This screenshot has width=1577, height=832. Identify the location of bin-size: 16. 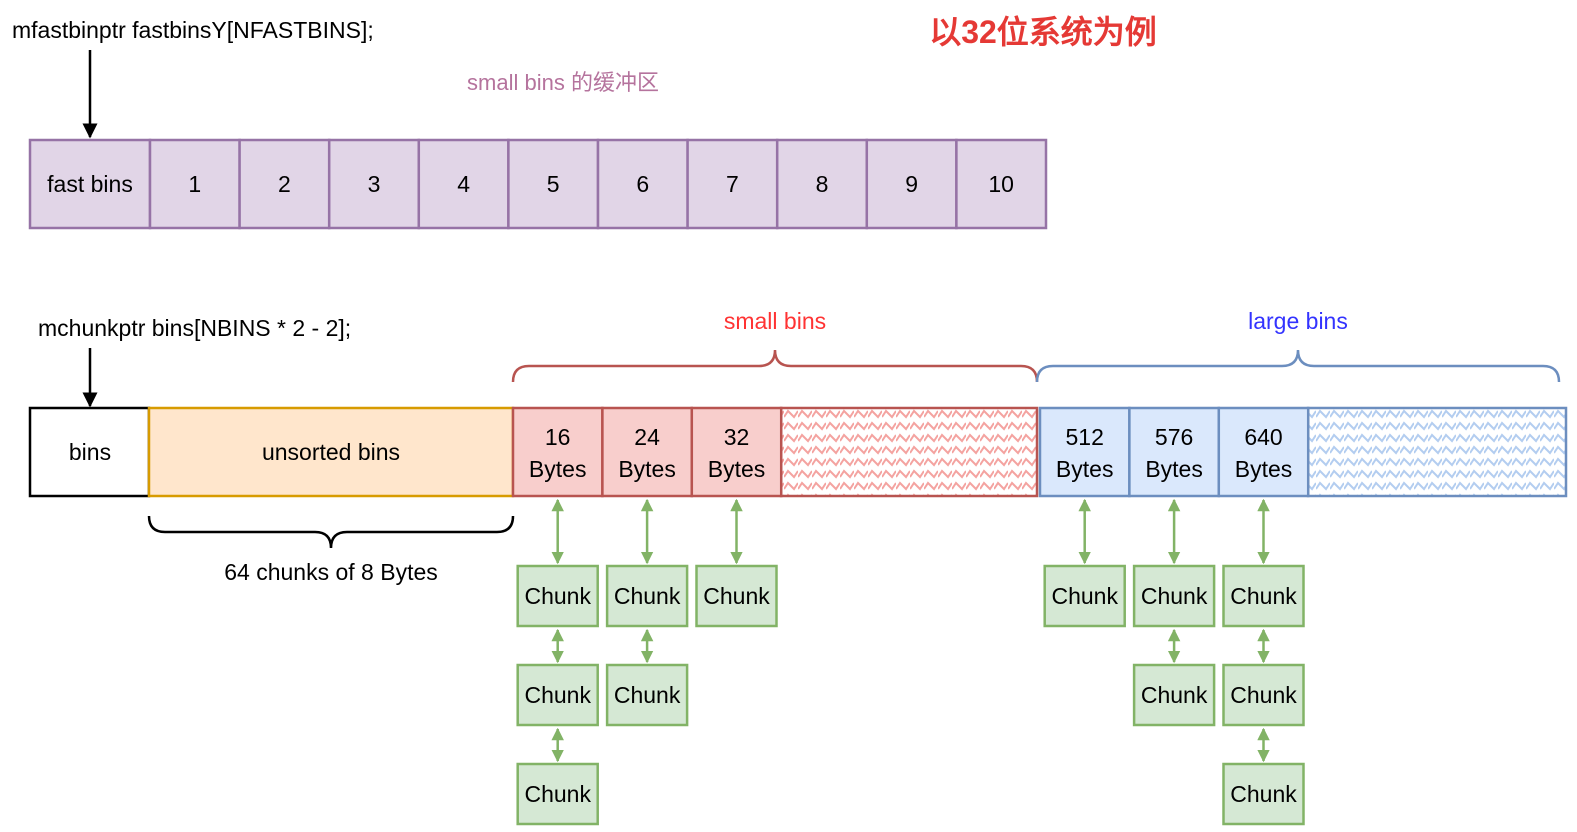
(558, 437).